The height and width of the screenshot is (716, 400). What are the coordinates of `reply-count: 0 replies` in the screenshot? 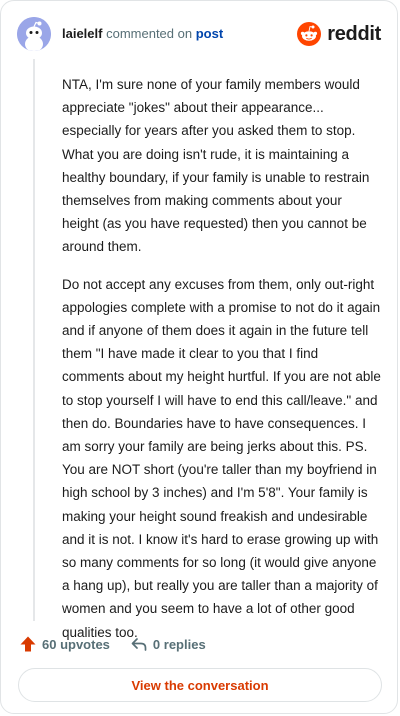 It's located at (179, 644).